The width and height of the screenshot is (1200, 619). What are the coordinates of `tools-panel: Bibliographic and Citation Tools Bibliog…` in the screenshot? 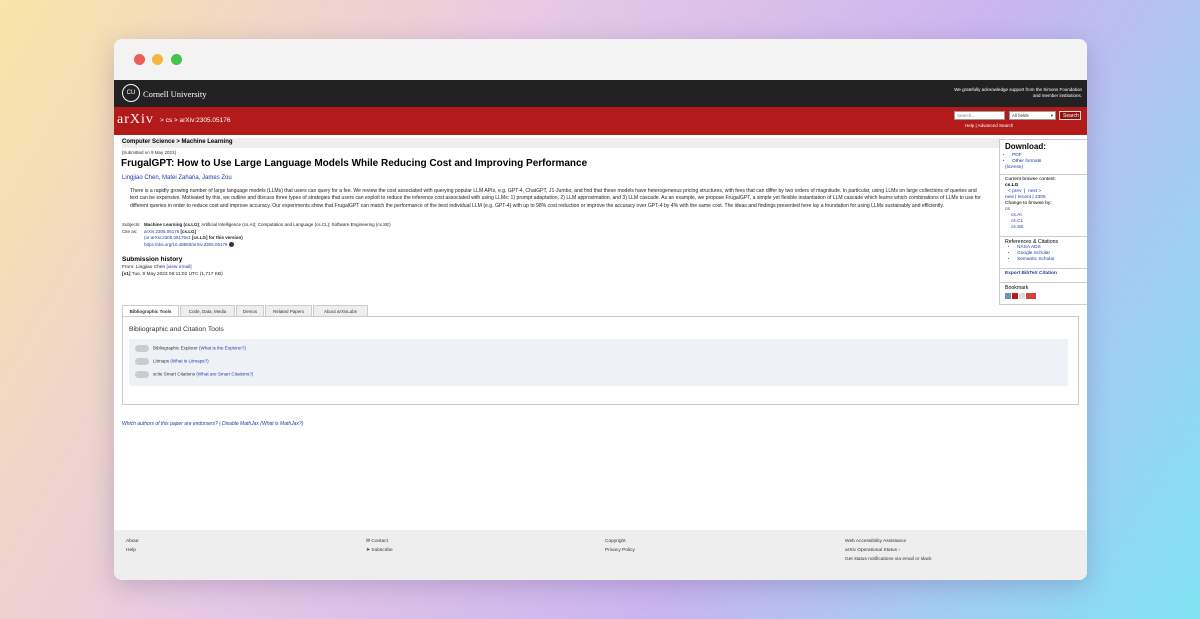 It's located at (600, 360).